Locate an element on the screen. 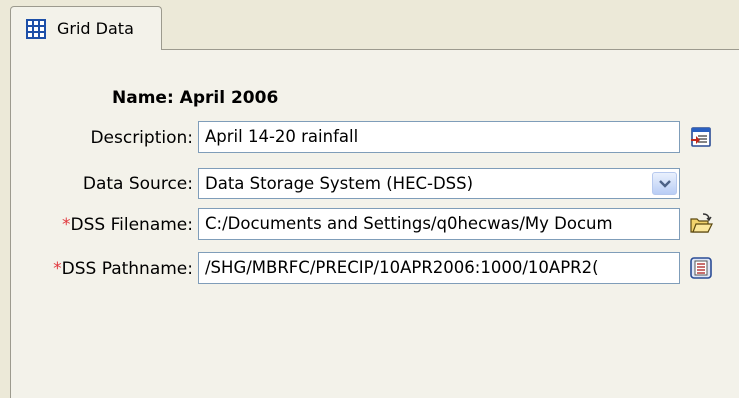 Image resolution: width=739 pixels, height=398 pixels. description-label: Description: is located at coordinates (141, 138).